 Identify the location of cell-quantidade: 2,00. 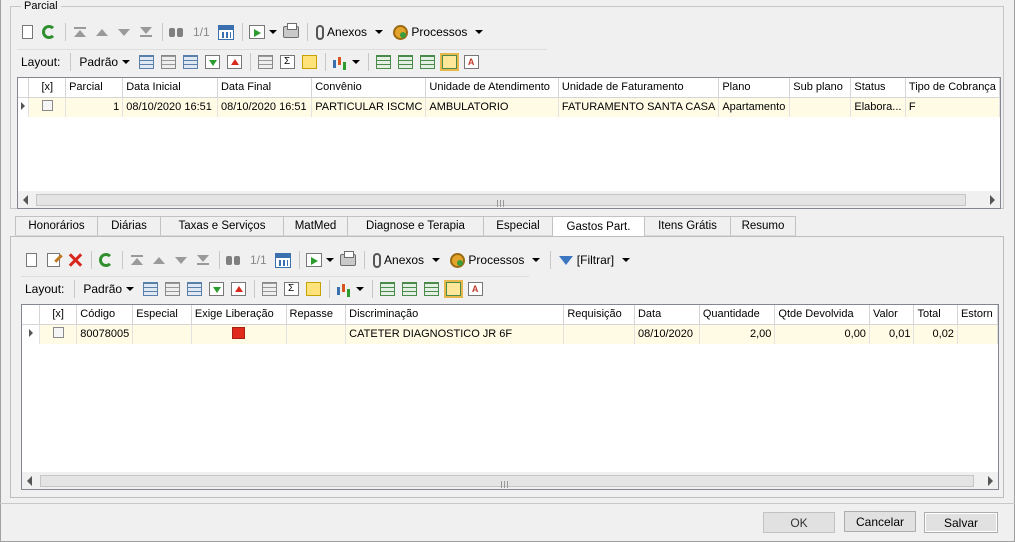
(737, 334).